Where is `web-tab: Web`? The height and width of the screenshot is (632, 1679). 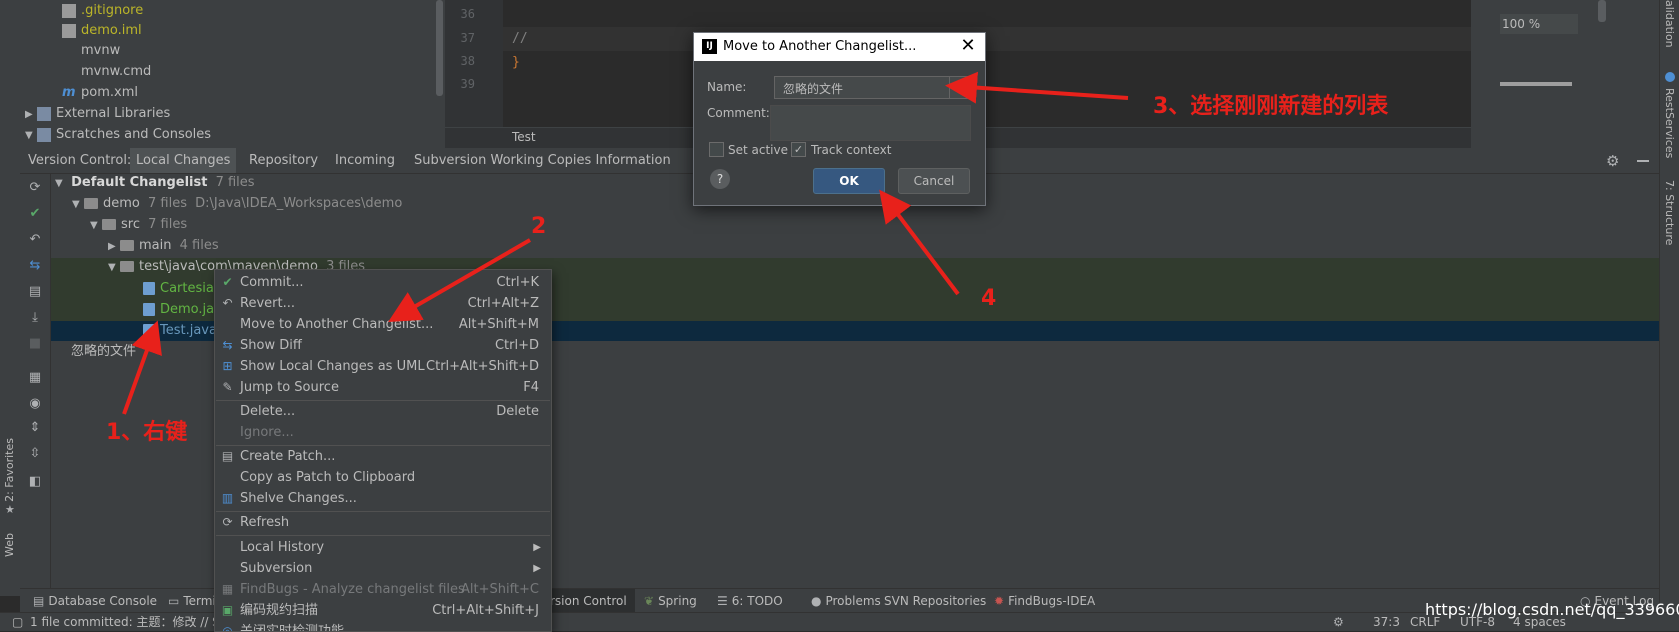 web-tab: Web is located at coordinates (9, 545).